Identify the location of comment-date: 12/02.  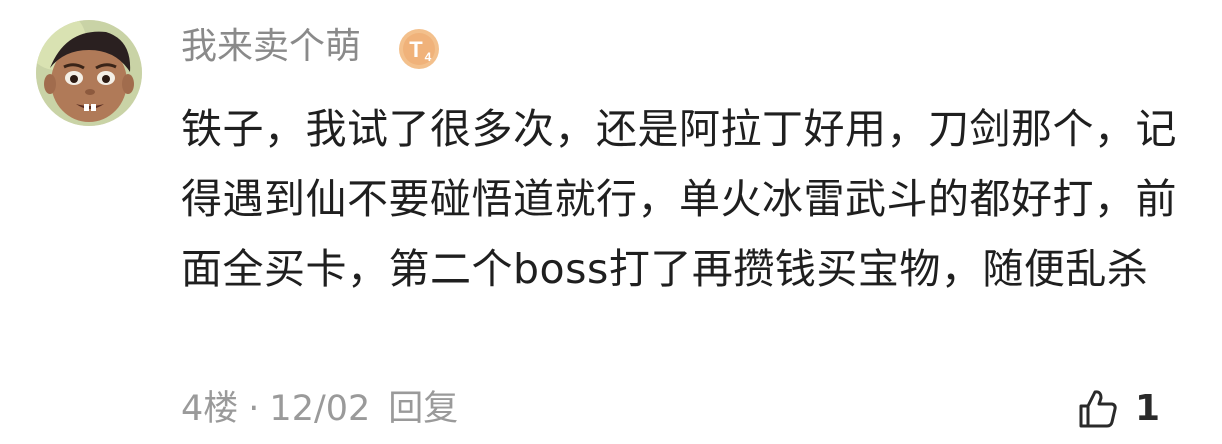
(320, 409).